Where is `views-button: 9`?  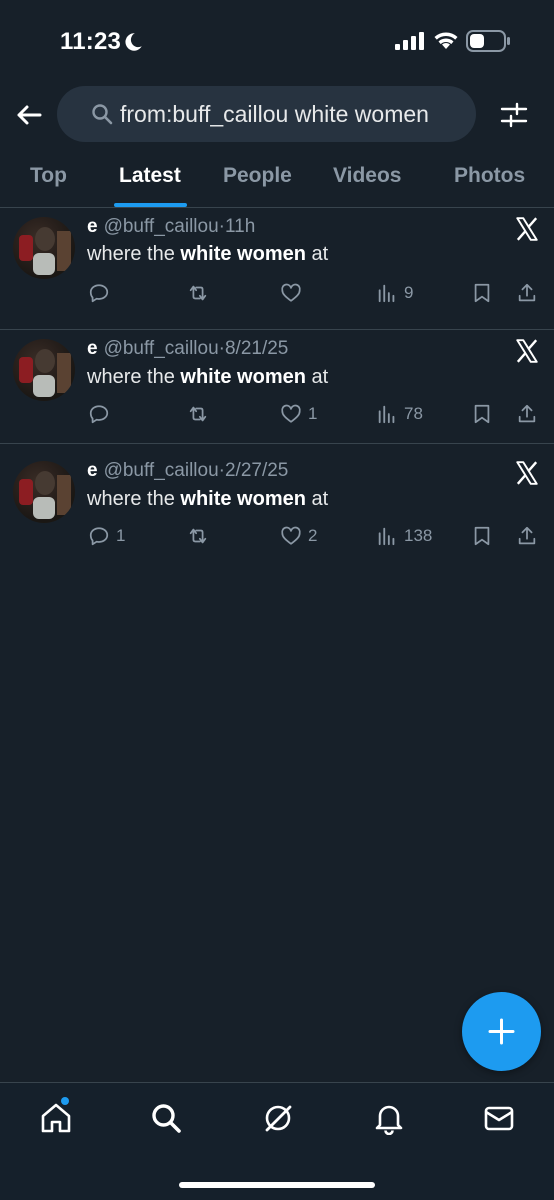 views-button: 9 is located at coordinates (394, 293).